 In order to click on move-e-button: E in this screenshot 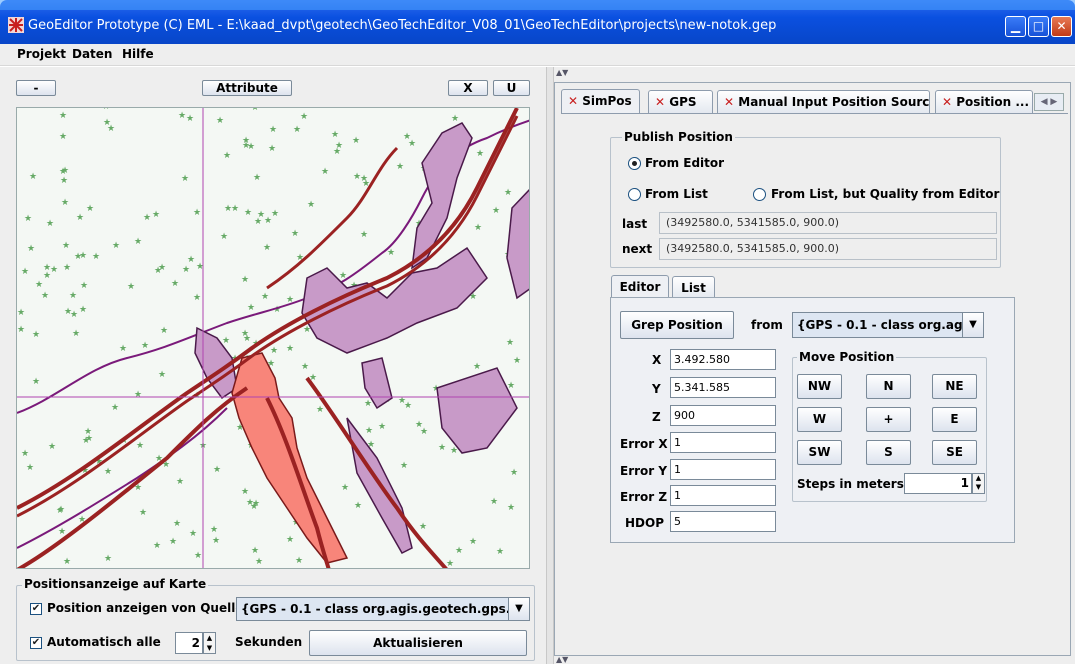, I will do `click(954, 419)`.